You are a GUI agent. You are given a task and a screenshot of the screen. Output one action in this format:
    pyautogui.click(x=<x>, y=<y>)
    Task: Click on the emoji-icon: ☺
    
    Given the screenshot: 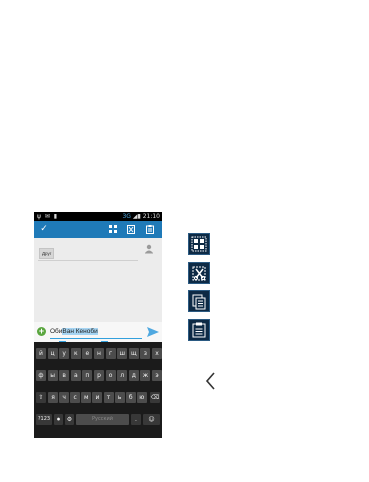 What is the action you would take?
    pyautogui.click(x=151, y=419)
    